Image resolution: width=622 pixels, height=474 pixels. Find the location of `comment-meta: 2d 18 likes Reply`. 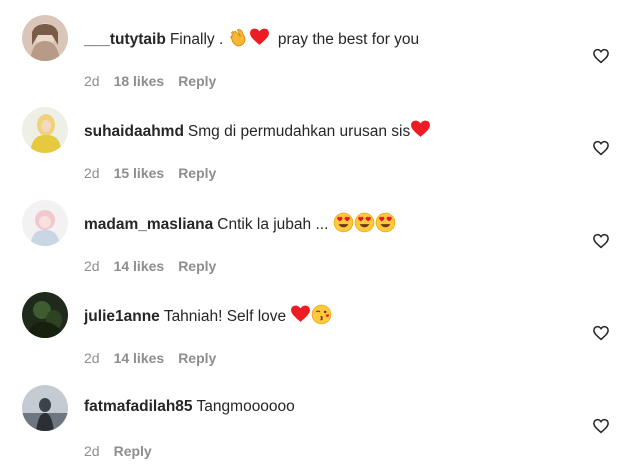

comment-meta: 2d 18 likes Reply is located at coordinates (157, 81).